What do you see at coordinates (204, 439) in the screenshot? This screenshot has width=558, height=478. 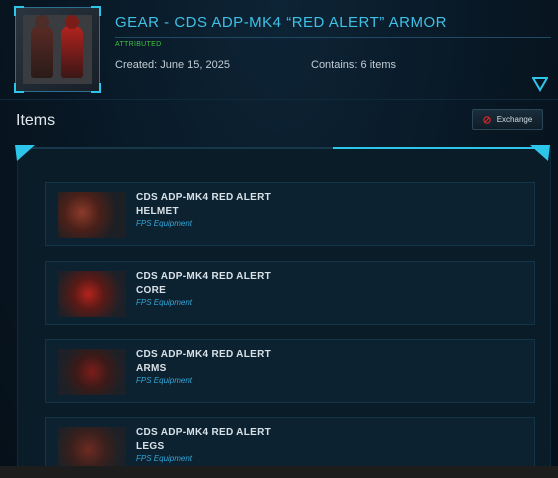 I see `item-name: CDS ADP-MK4 RED ALERT LEGS` at bounding box center [204, 439].